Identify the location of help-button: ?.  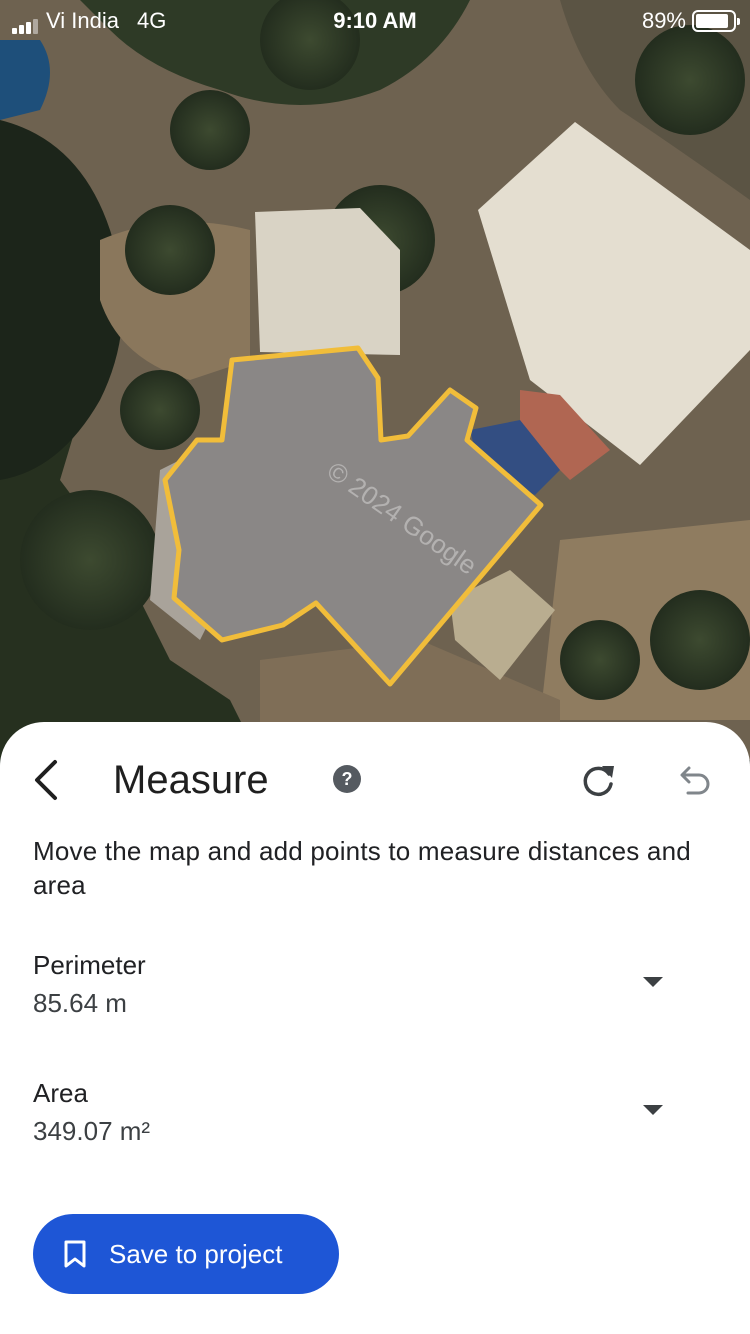
(347, 779).